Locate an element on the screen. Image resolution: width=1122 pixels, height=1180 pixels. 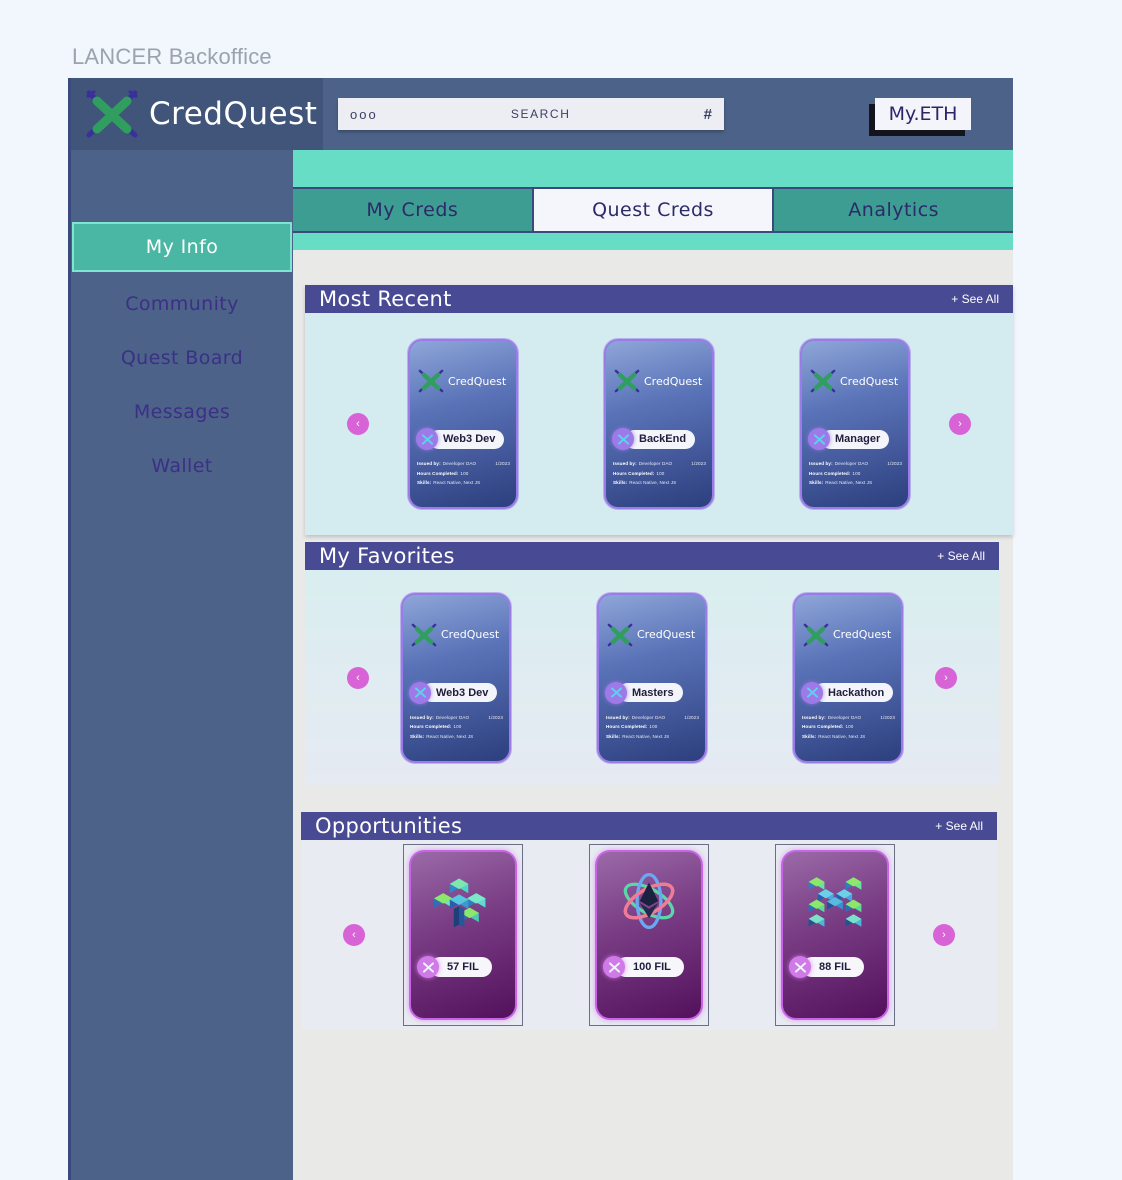
opportunity-card: 100 FIL is located at coordinates (649, 935).